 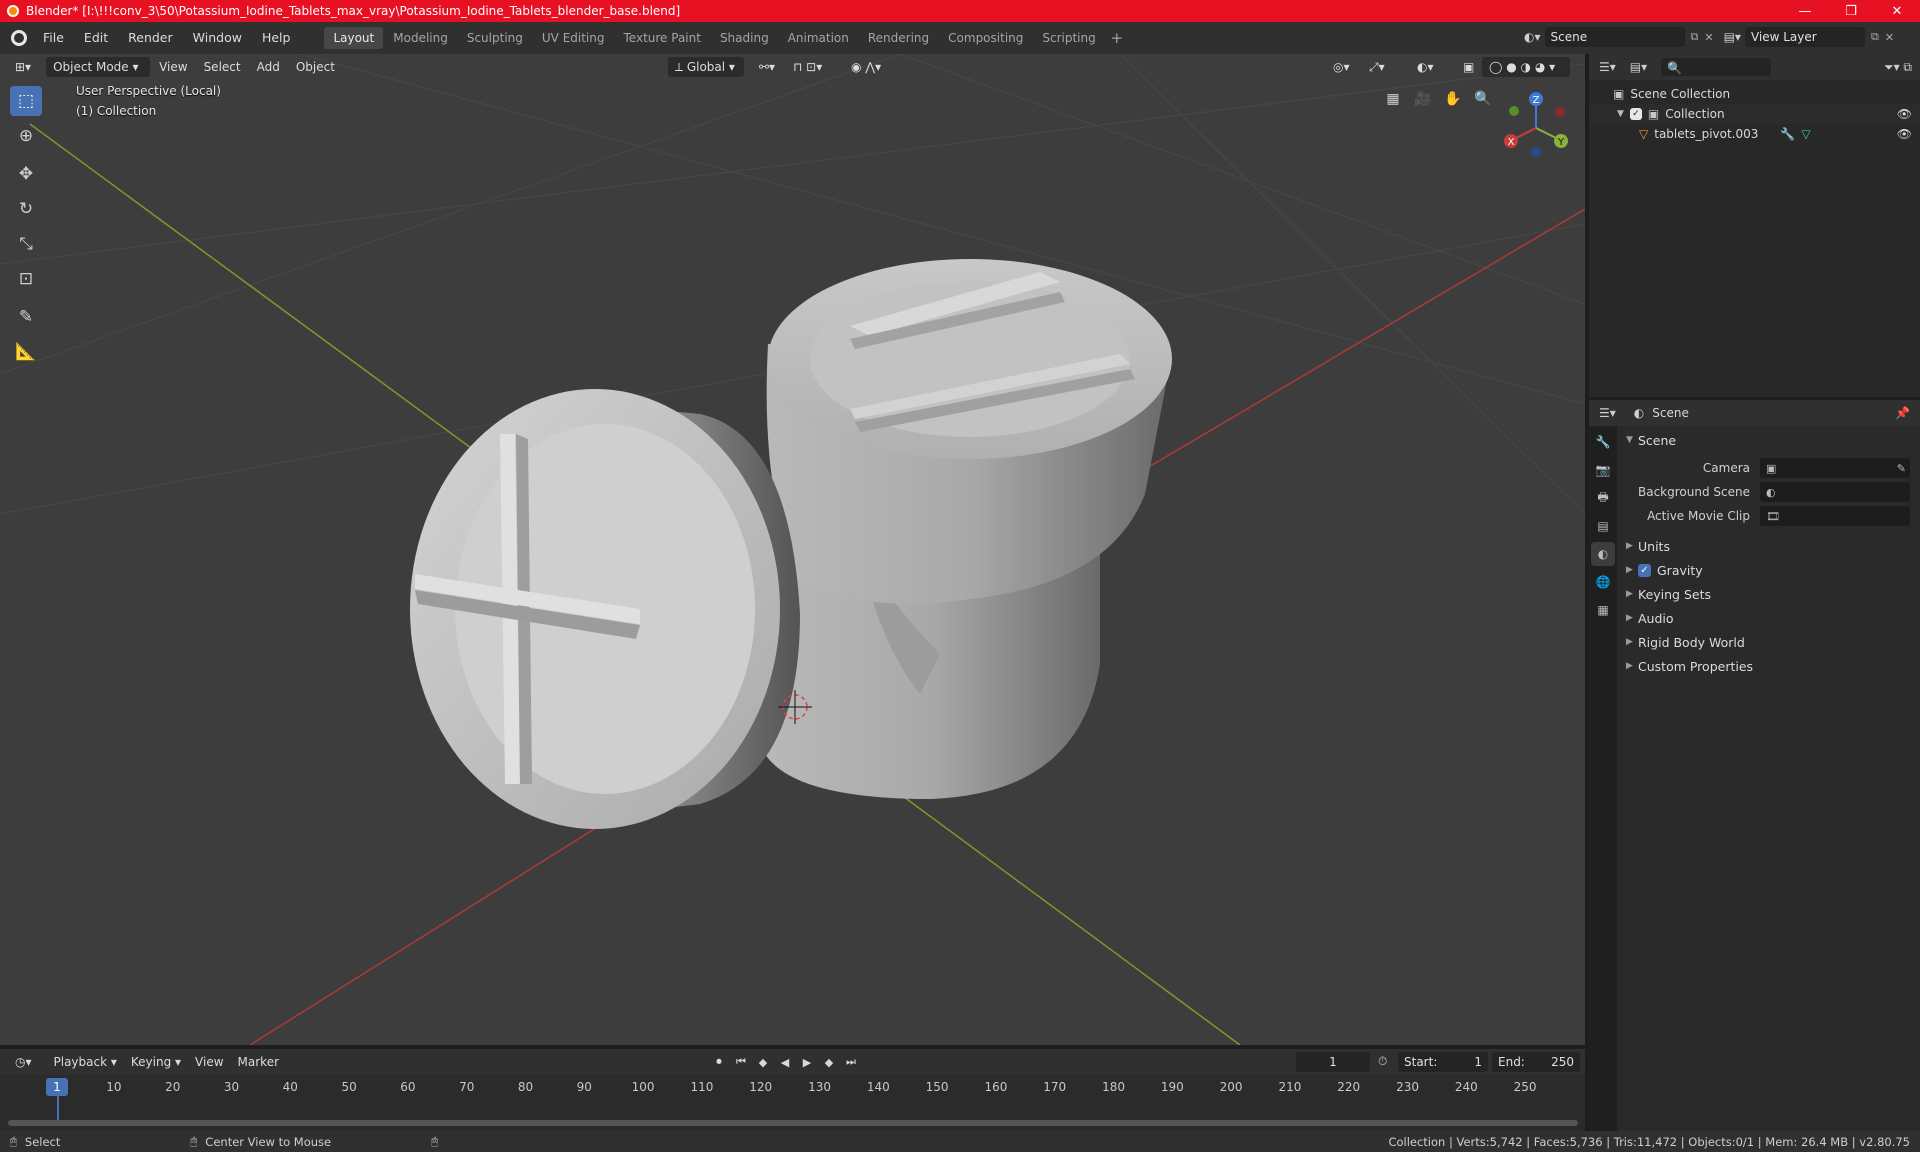 I want to click on new-scene-icon: ⧉, so click(x=1695, y=37).